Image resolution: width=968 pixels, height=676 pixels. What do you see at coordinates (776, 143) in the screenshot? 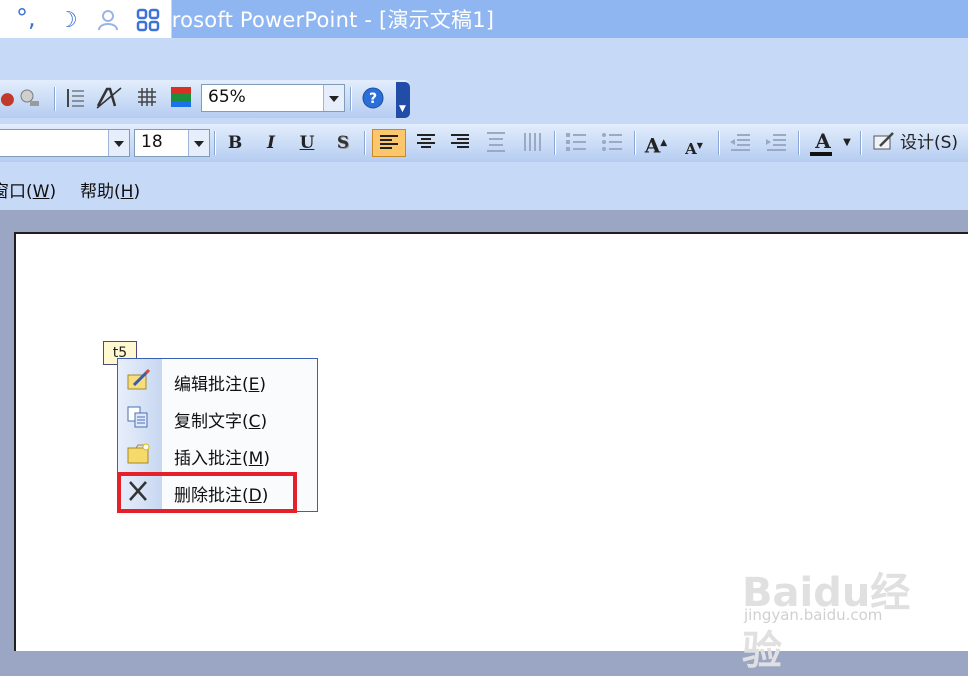
I see `increase-indent-icon` at bounding box center [776, 143].